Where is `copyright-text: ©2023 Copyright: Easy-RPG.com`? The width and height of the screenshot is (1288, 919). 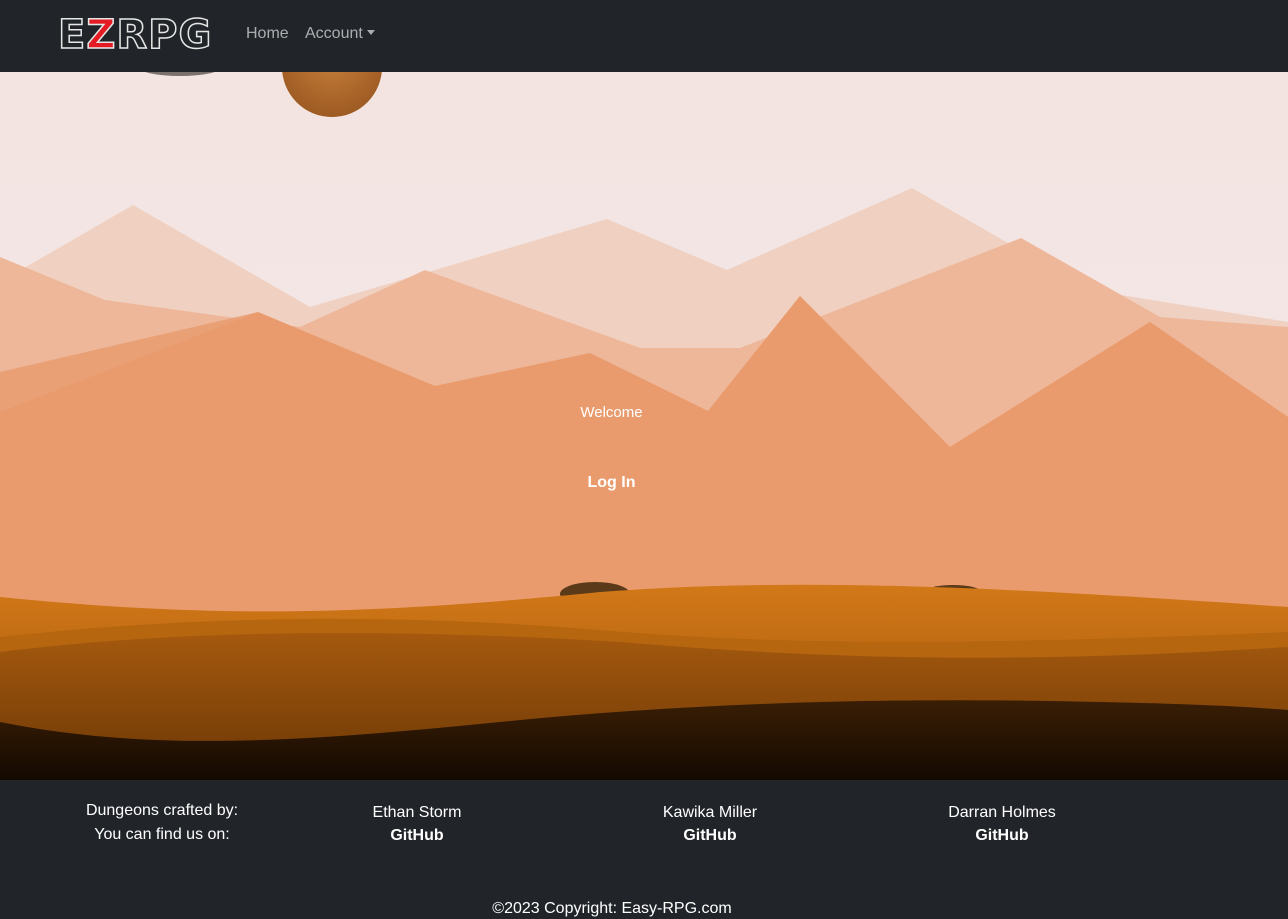
copyright-text: ©2023 Copyright: Easy-RPG.com is located at coordinates (612, 908).